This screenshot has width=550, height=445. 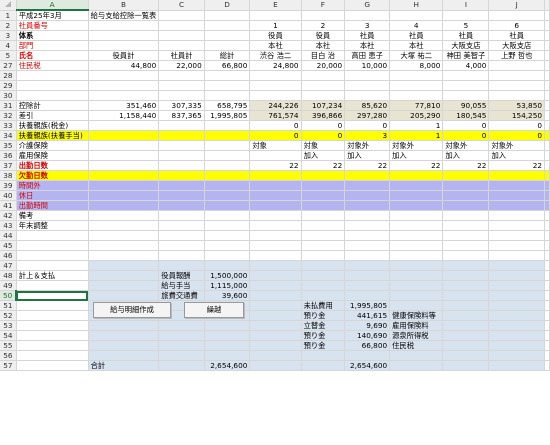 I want to click on cell-h33: 1, so click(x=416, y=125).